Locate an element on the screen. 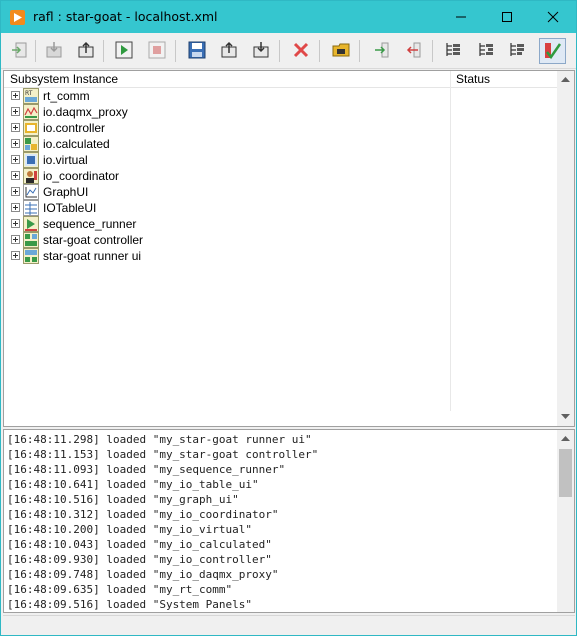 The height and width of the screenshot is (636, 577). column-header-subsystem: Subsystem Instance is located at coordinates (64, 79).